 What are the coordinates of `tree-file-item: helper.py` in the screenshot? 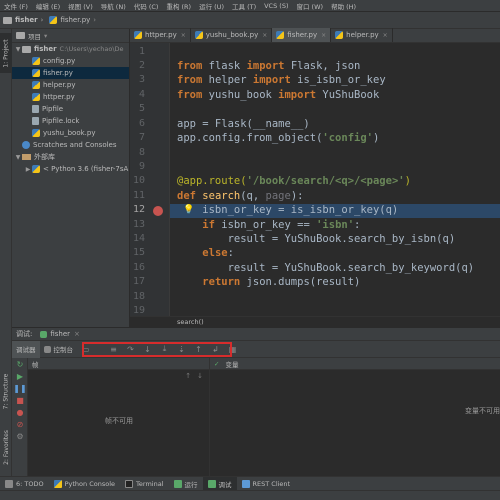 It's located at (70, 85).